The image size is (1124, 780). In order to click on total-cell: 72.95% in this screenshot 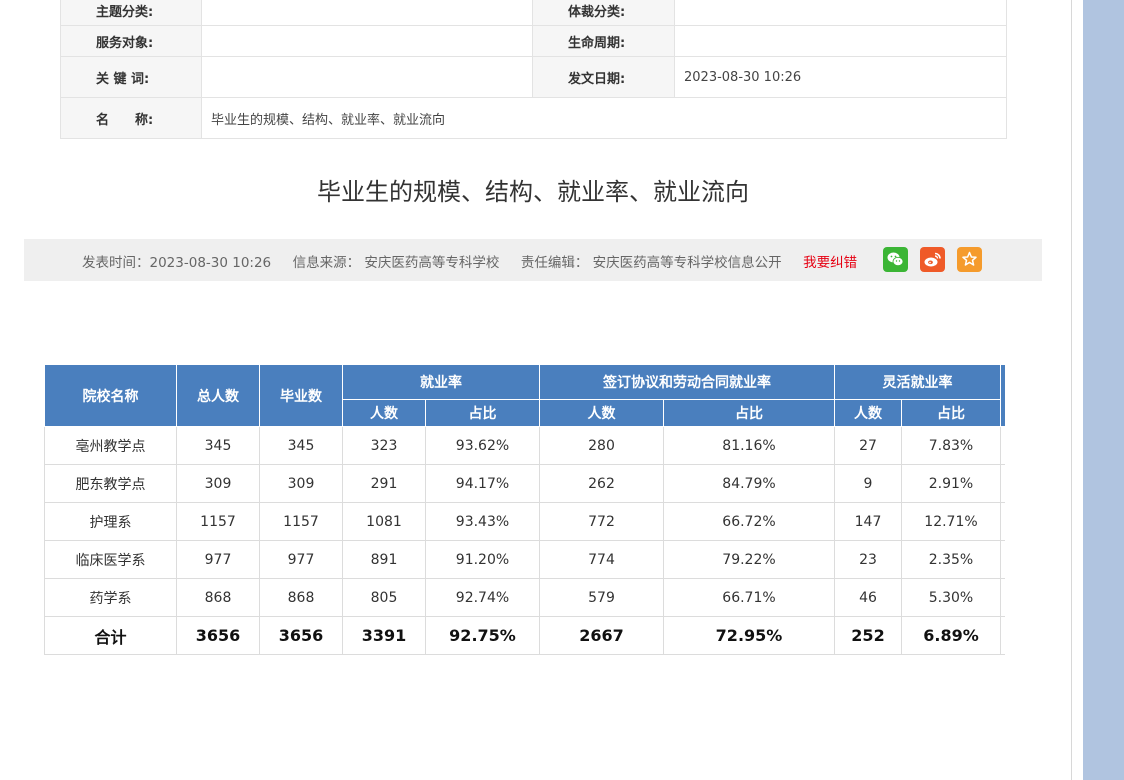, I will do `click(749, 635)`.